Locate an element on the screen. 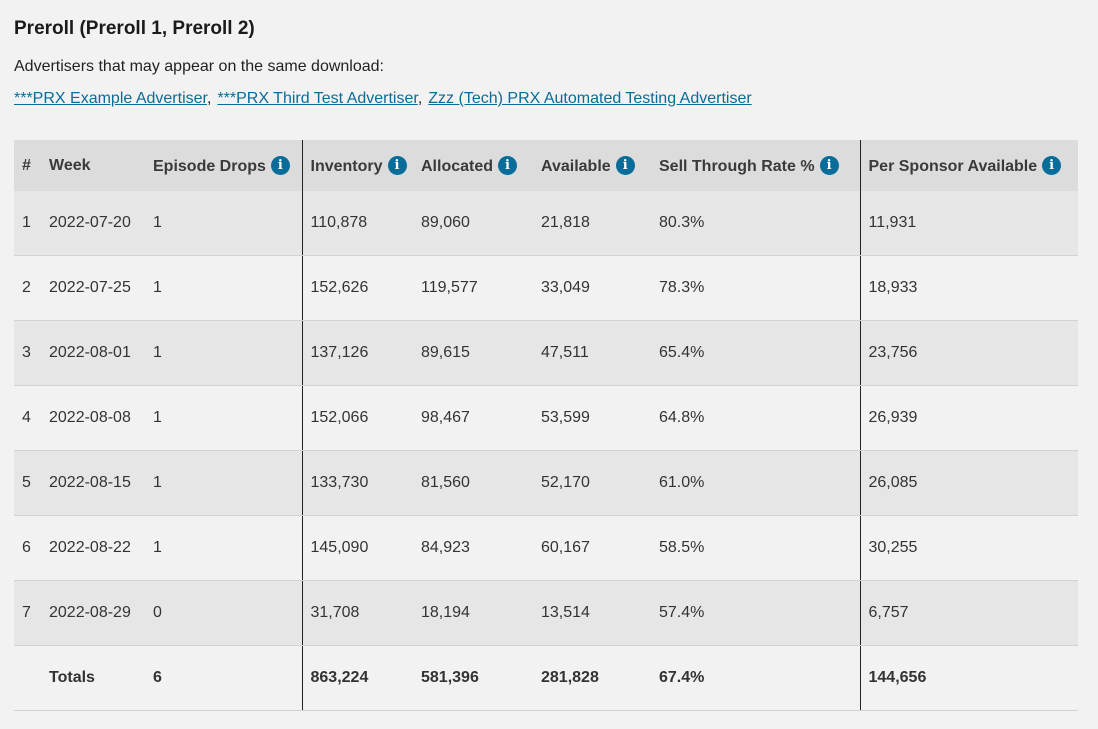 Image resolution: width=1098 pixels, height=729 pixels. cell-sell-through: 65.4% is located at coordinates (759, 353).